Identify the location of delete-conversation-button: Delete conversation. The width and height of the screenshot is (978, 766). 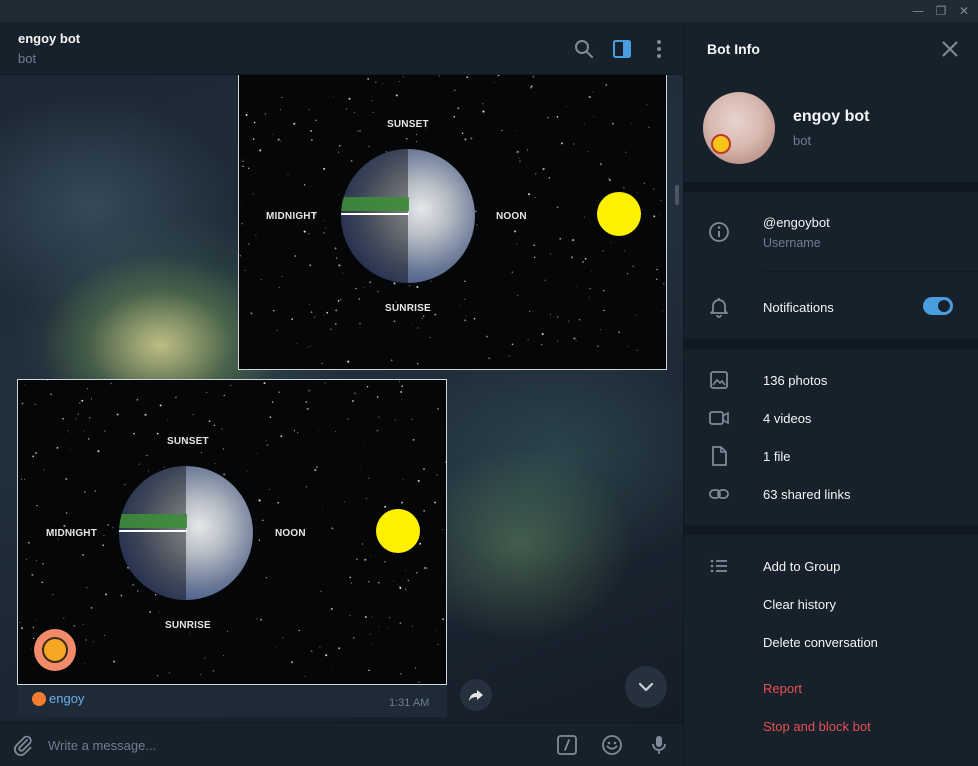
(820, 642).